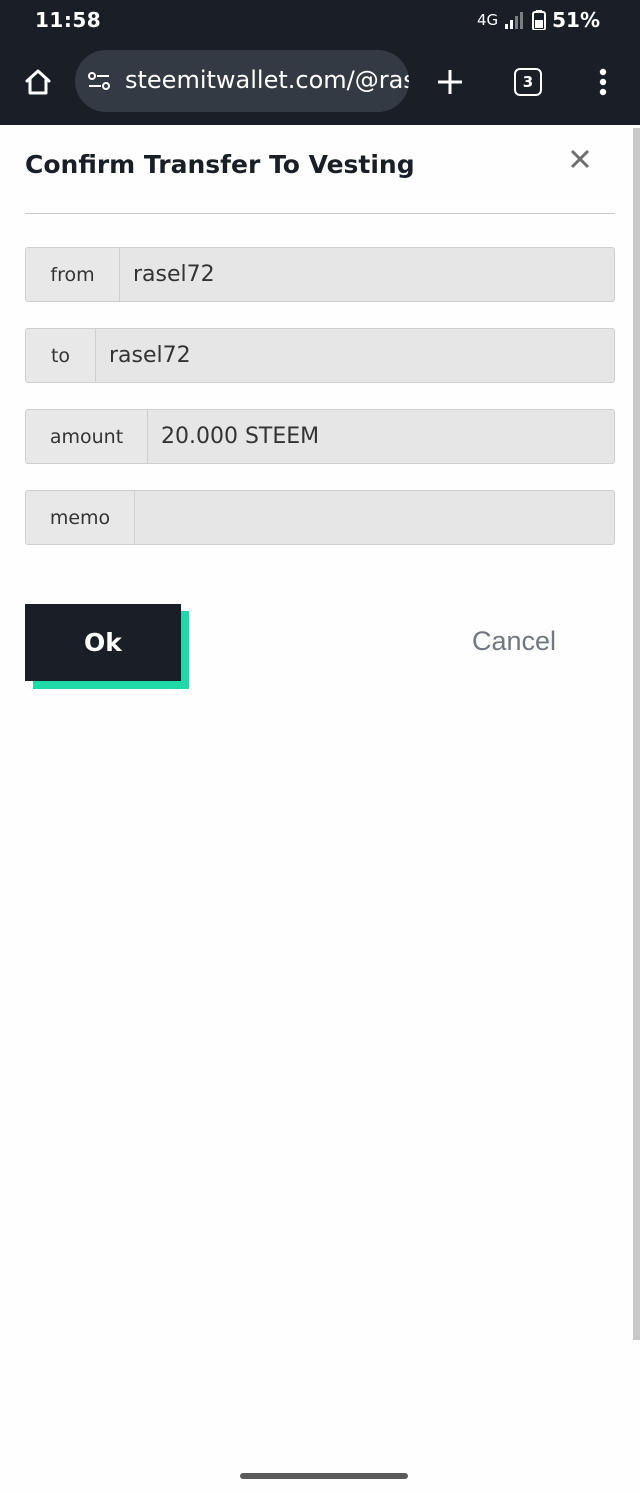 The width and height of the screenshot is (640, 1493). I want to click on home-icon, so click(38, 82).